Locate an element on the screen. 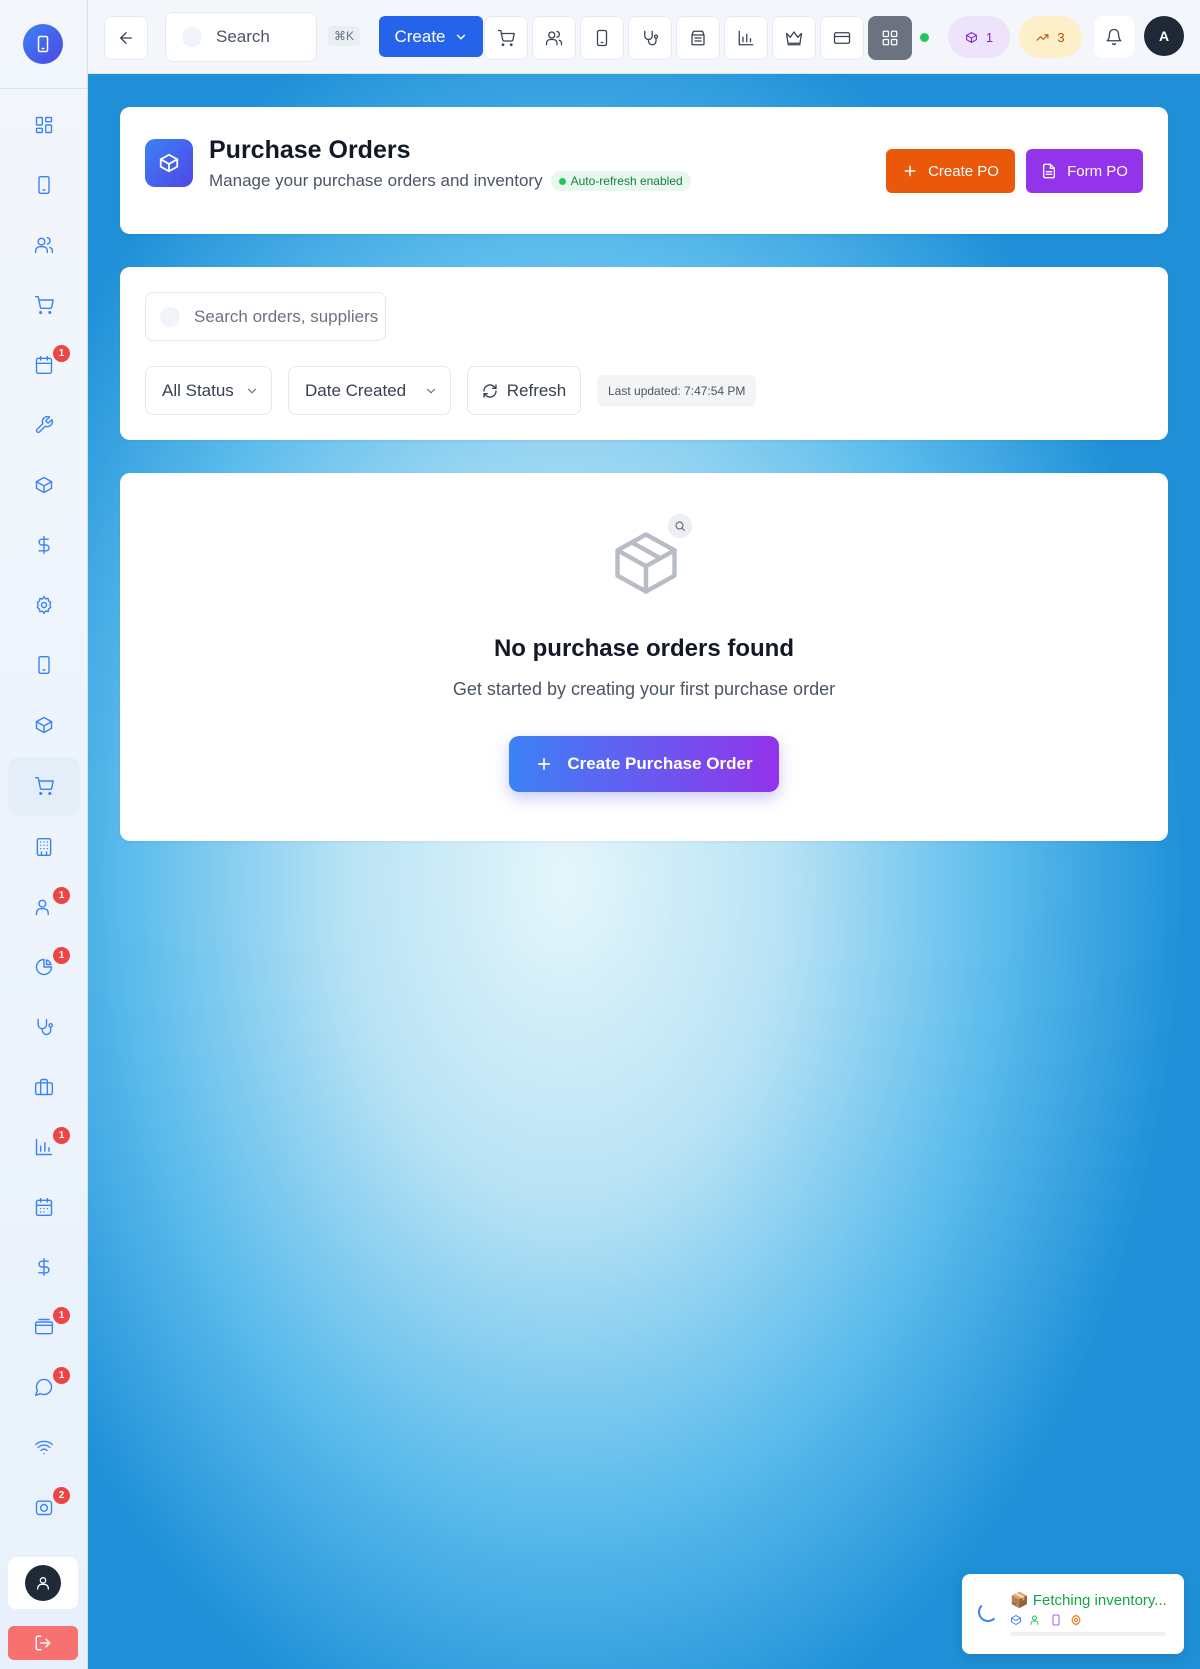 Image resolution: width=1200 pixels, height=1669 pixels. sidebar-item-branches is located at coordinates (44, 847).